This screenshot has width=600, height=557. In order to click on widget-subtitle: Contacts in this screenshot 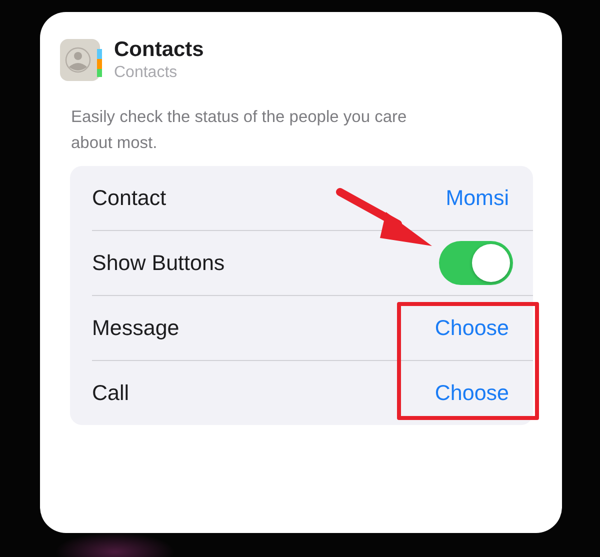, I will do `click(146, 73)`.